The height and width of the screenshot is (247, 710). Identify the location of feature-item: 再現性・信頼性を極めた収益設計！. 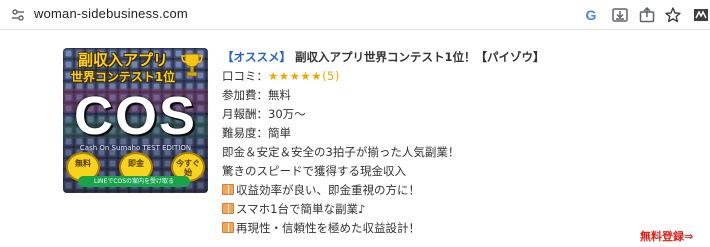
(447, 228).